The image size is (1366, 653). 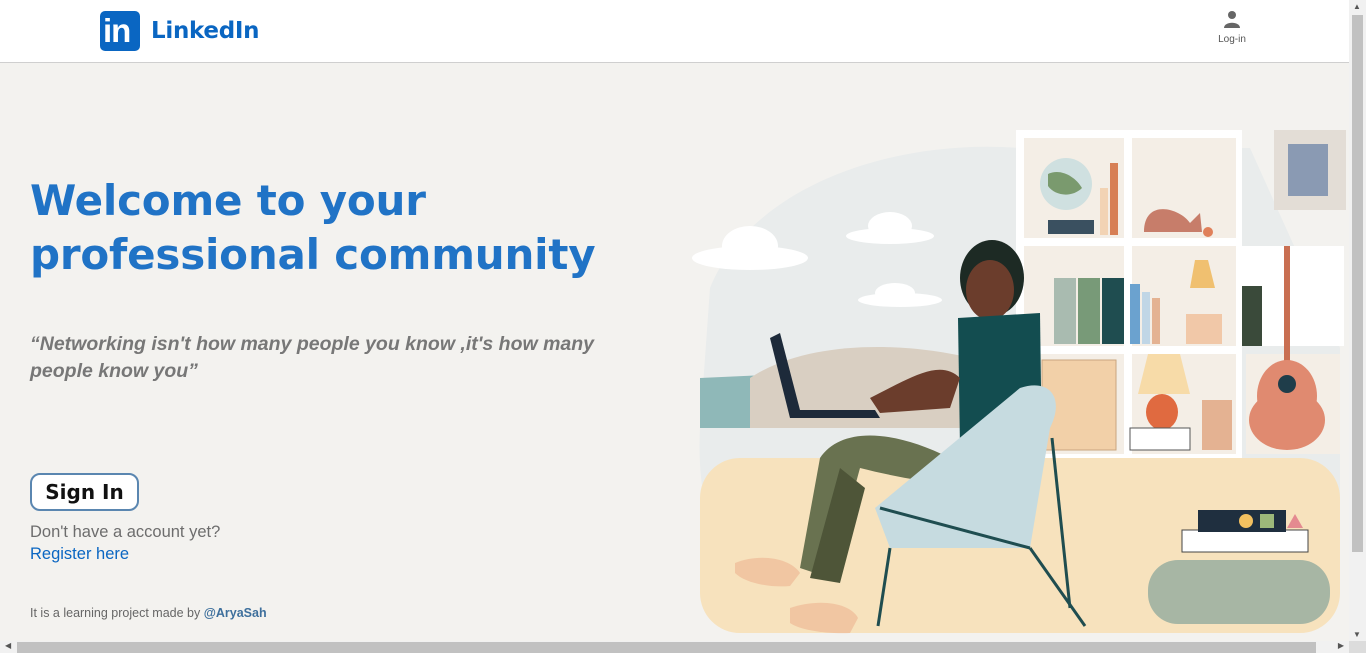 What do you see at coordinates (313, 254) in the screenshot?
I see `hero-title-line2: professional community` at bounding box center [313, 254].